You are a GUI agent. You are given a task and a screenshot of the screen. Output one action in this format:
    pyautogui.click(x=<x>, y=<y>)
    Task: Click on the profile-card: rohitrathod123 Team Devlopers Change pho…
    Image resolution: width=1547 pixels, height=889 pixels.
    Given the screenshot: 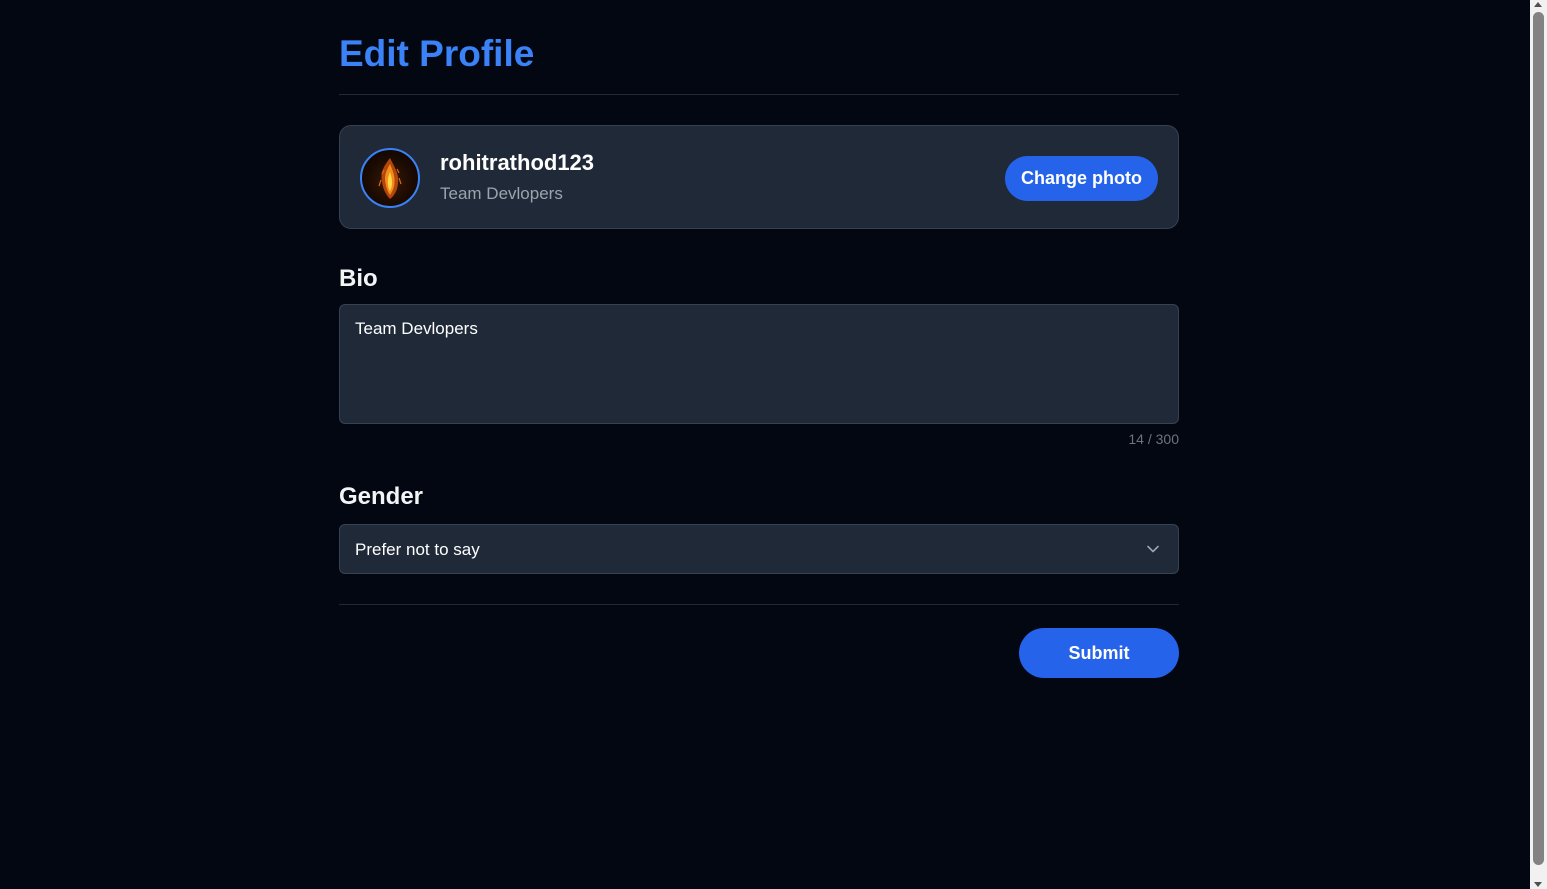 What is the action you would take?
    pyautogui.click(x=759, y=177)
    